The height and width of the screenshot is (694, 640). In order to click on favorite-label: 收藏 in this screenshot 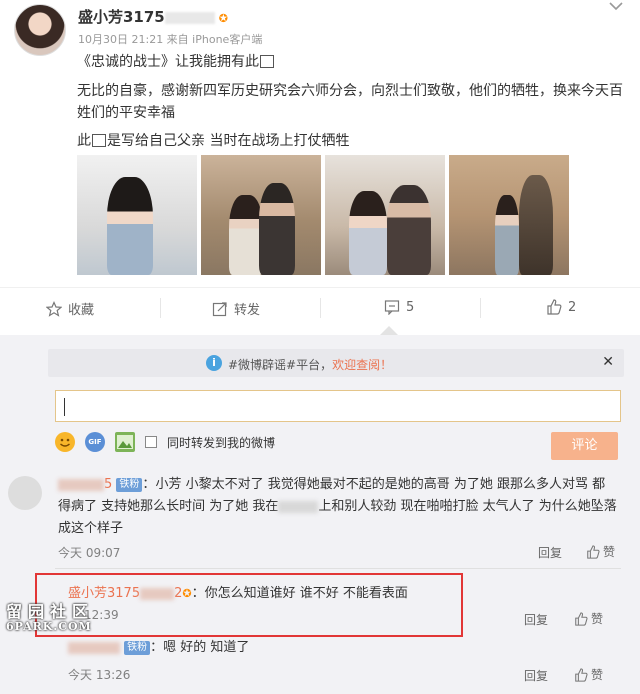, I will do `click(81, 310)`.